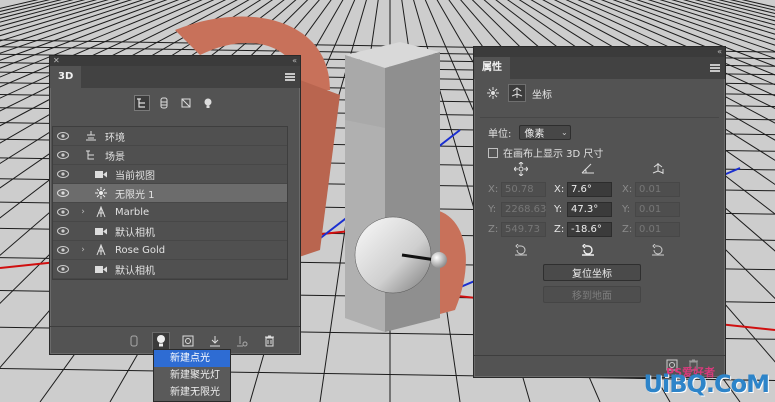 This screenshot has width=775, height=402. What do you see at coordinates (493, 93) in the screenshot?
I see `infinite-light-properties-icon` at bounding box center [493, 93].